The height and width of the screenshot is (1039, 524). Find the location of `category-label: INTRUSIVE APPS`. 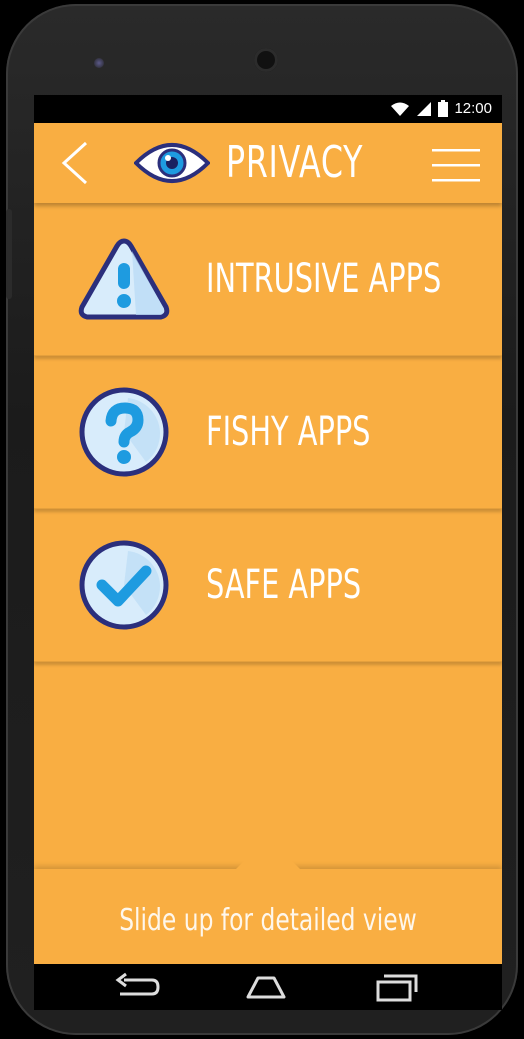

category-label: INTRUSIVE APPS is located at coordinates (324, 279).